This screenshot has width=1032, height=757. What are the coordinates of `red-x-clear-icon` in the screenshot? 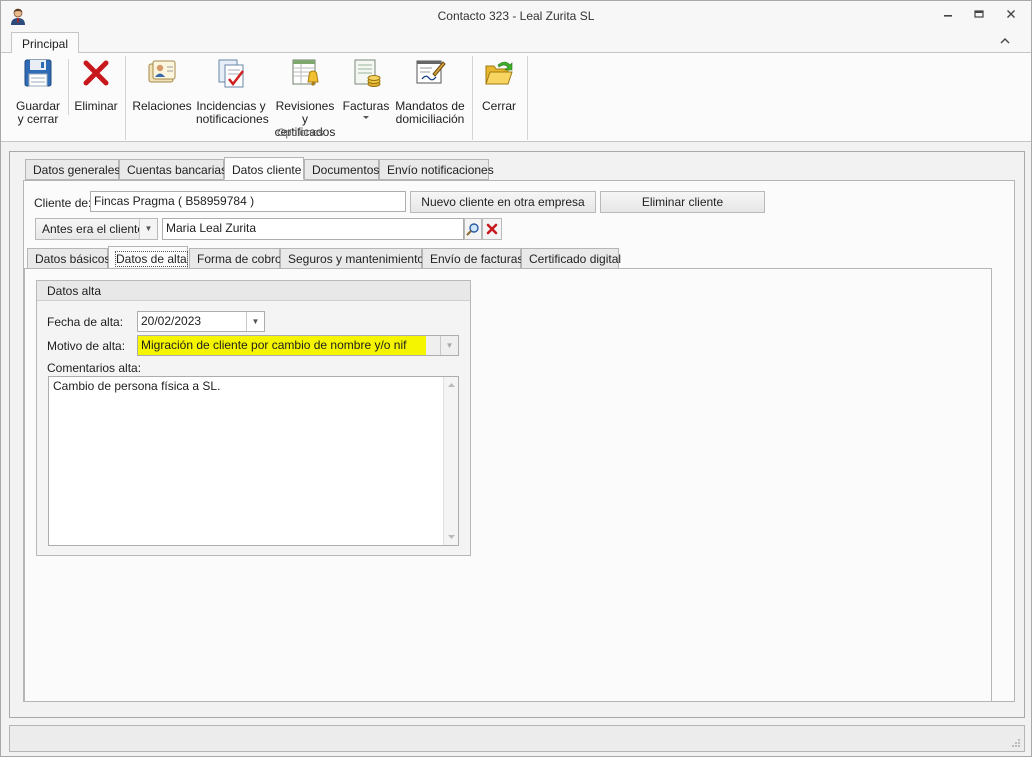 It's located at (492, 229).